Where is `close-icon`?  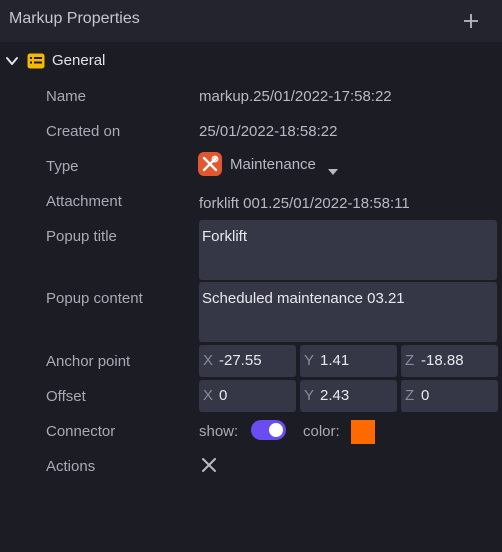
close-icon is located at coordinates (209, 467).